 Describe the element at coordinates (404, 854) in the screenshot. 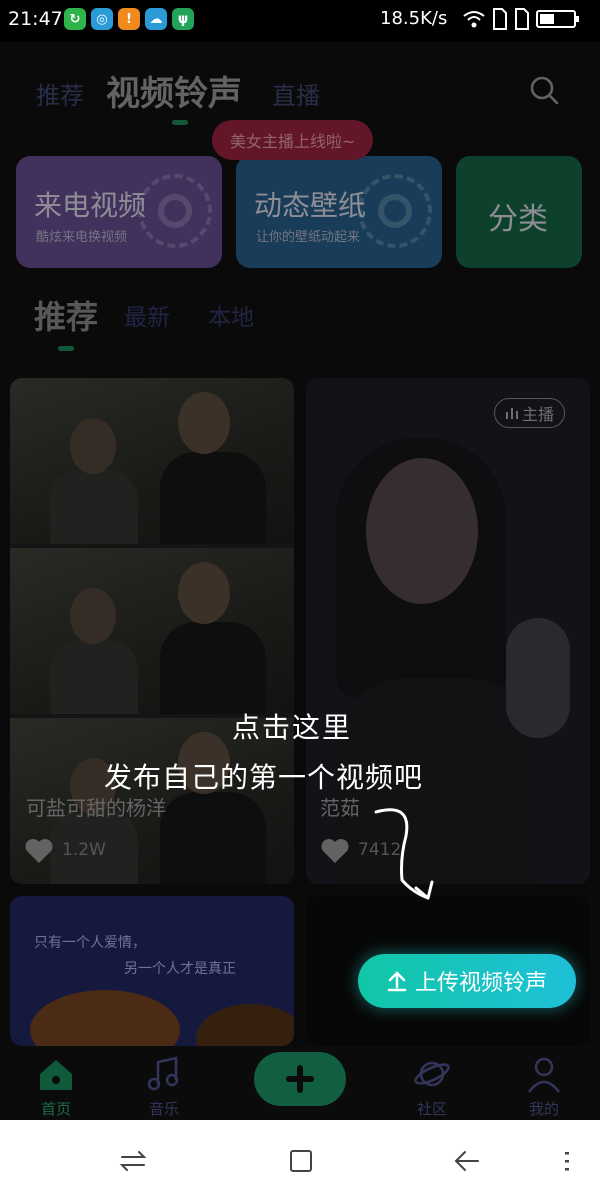

I see `curved-arrow-icon` at that location.